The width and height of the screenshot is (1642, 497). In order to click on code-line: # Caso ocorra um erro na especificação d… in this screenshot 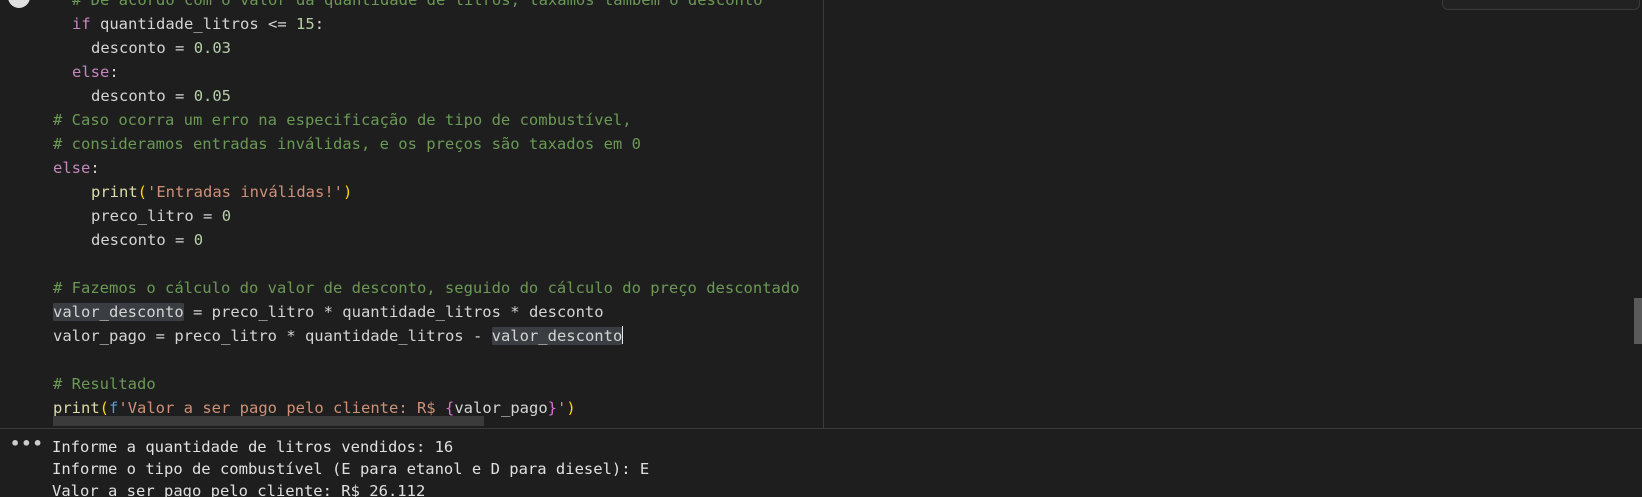, I will do `click(426, 120)`.